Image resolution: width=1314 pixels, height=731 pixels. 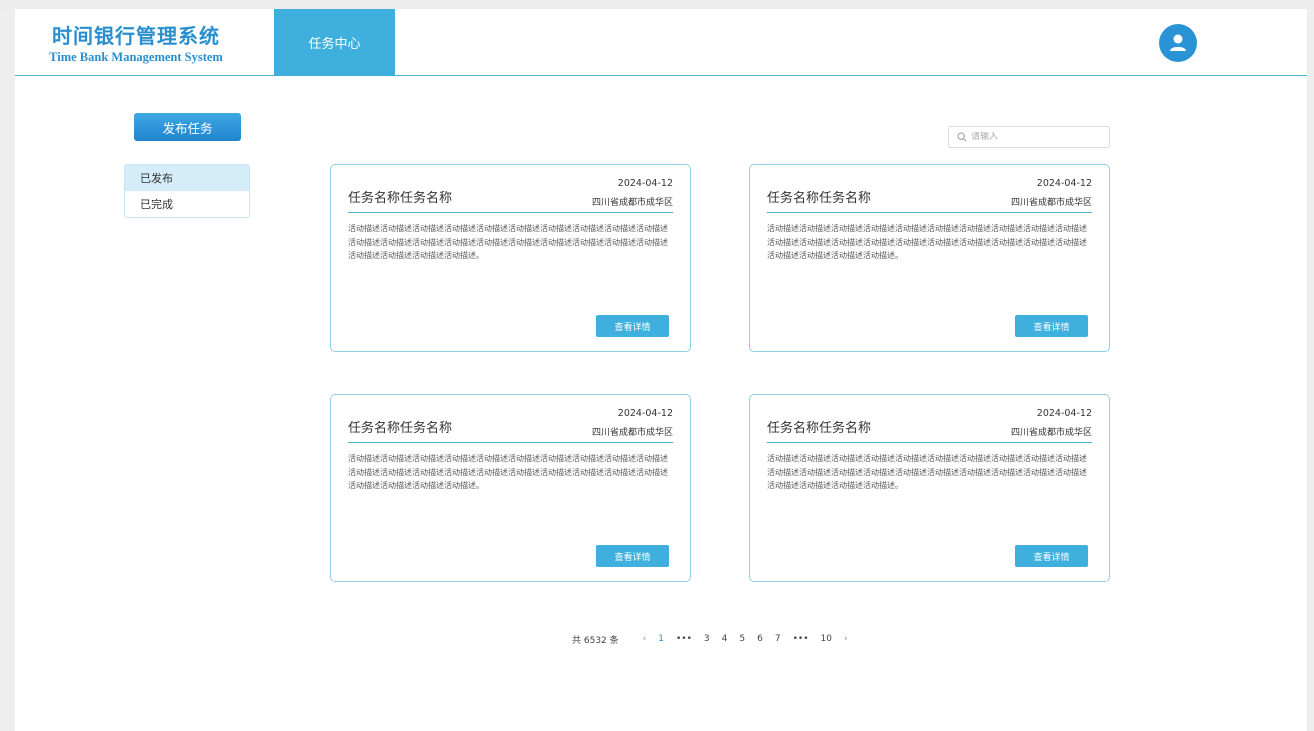 I want to click on page-item: 4, so click(x=725, y=639).